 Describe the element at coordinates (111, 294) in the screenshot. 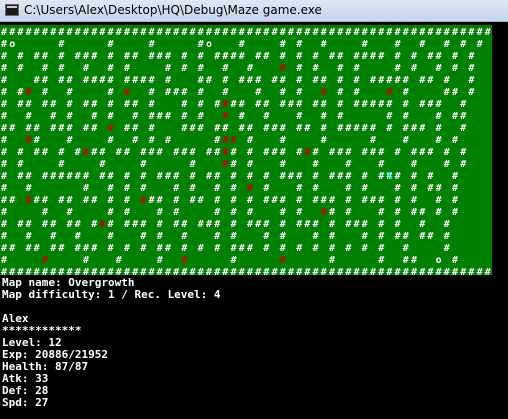

I see `map-difficulty-line: Map difficulty: 1 / Rec. Level: 4` at that location.